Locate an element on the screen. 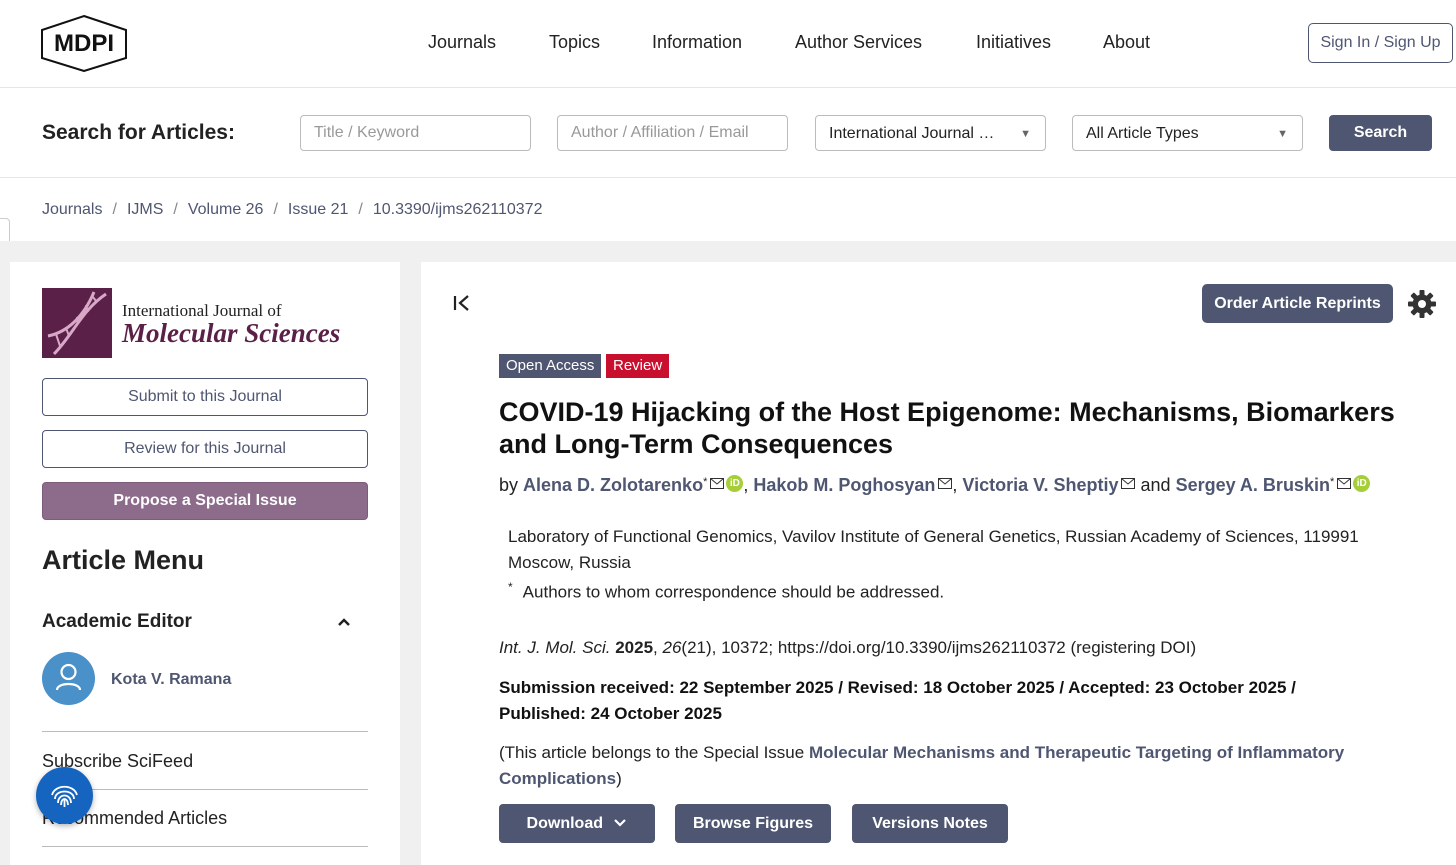 Image resolution: width=1456 pixels, height=865 pixels. review-for-journal-button: Review for this Journal is located at coordinates (205, 449).